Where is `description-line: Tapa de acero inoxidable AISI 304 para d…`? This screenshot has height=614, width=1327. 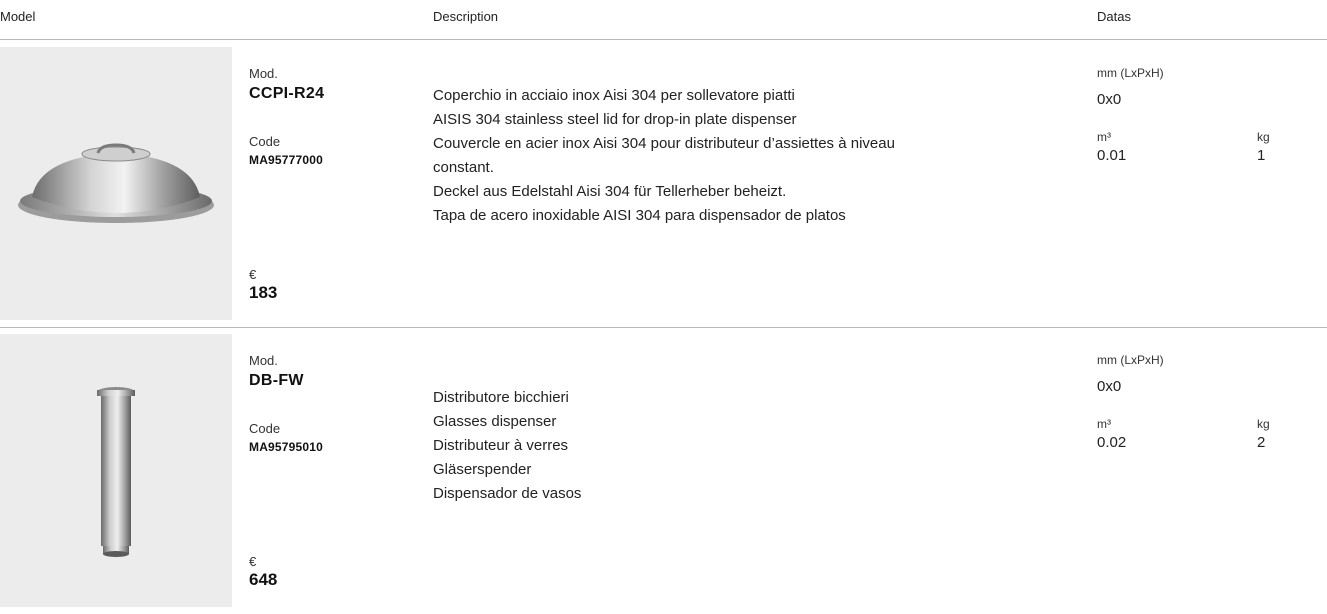
description-line: Tapa de acero inoxidable AISI 304 para d… is located at coordinates (639, 215).